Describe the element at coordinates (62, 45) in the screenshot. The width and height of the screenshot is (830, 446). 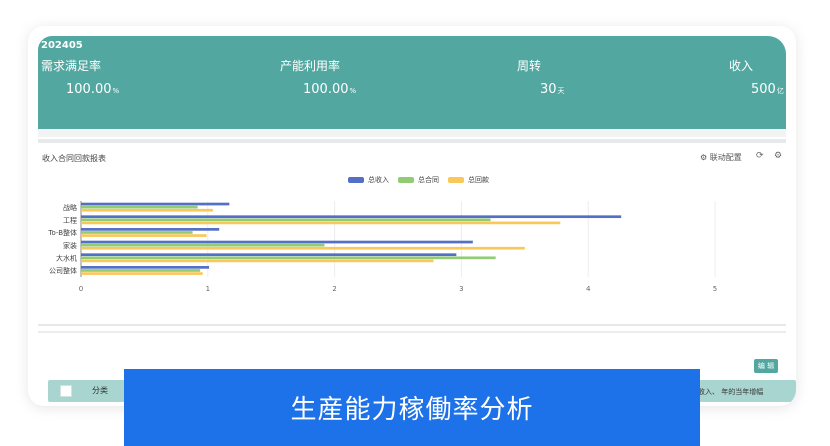
I see `period-label: 202405` at that location.